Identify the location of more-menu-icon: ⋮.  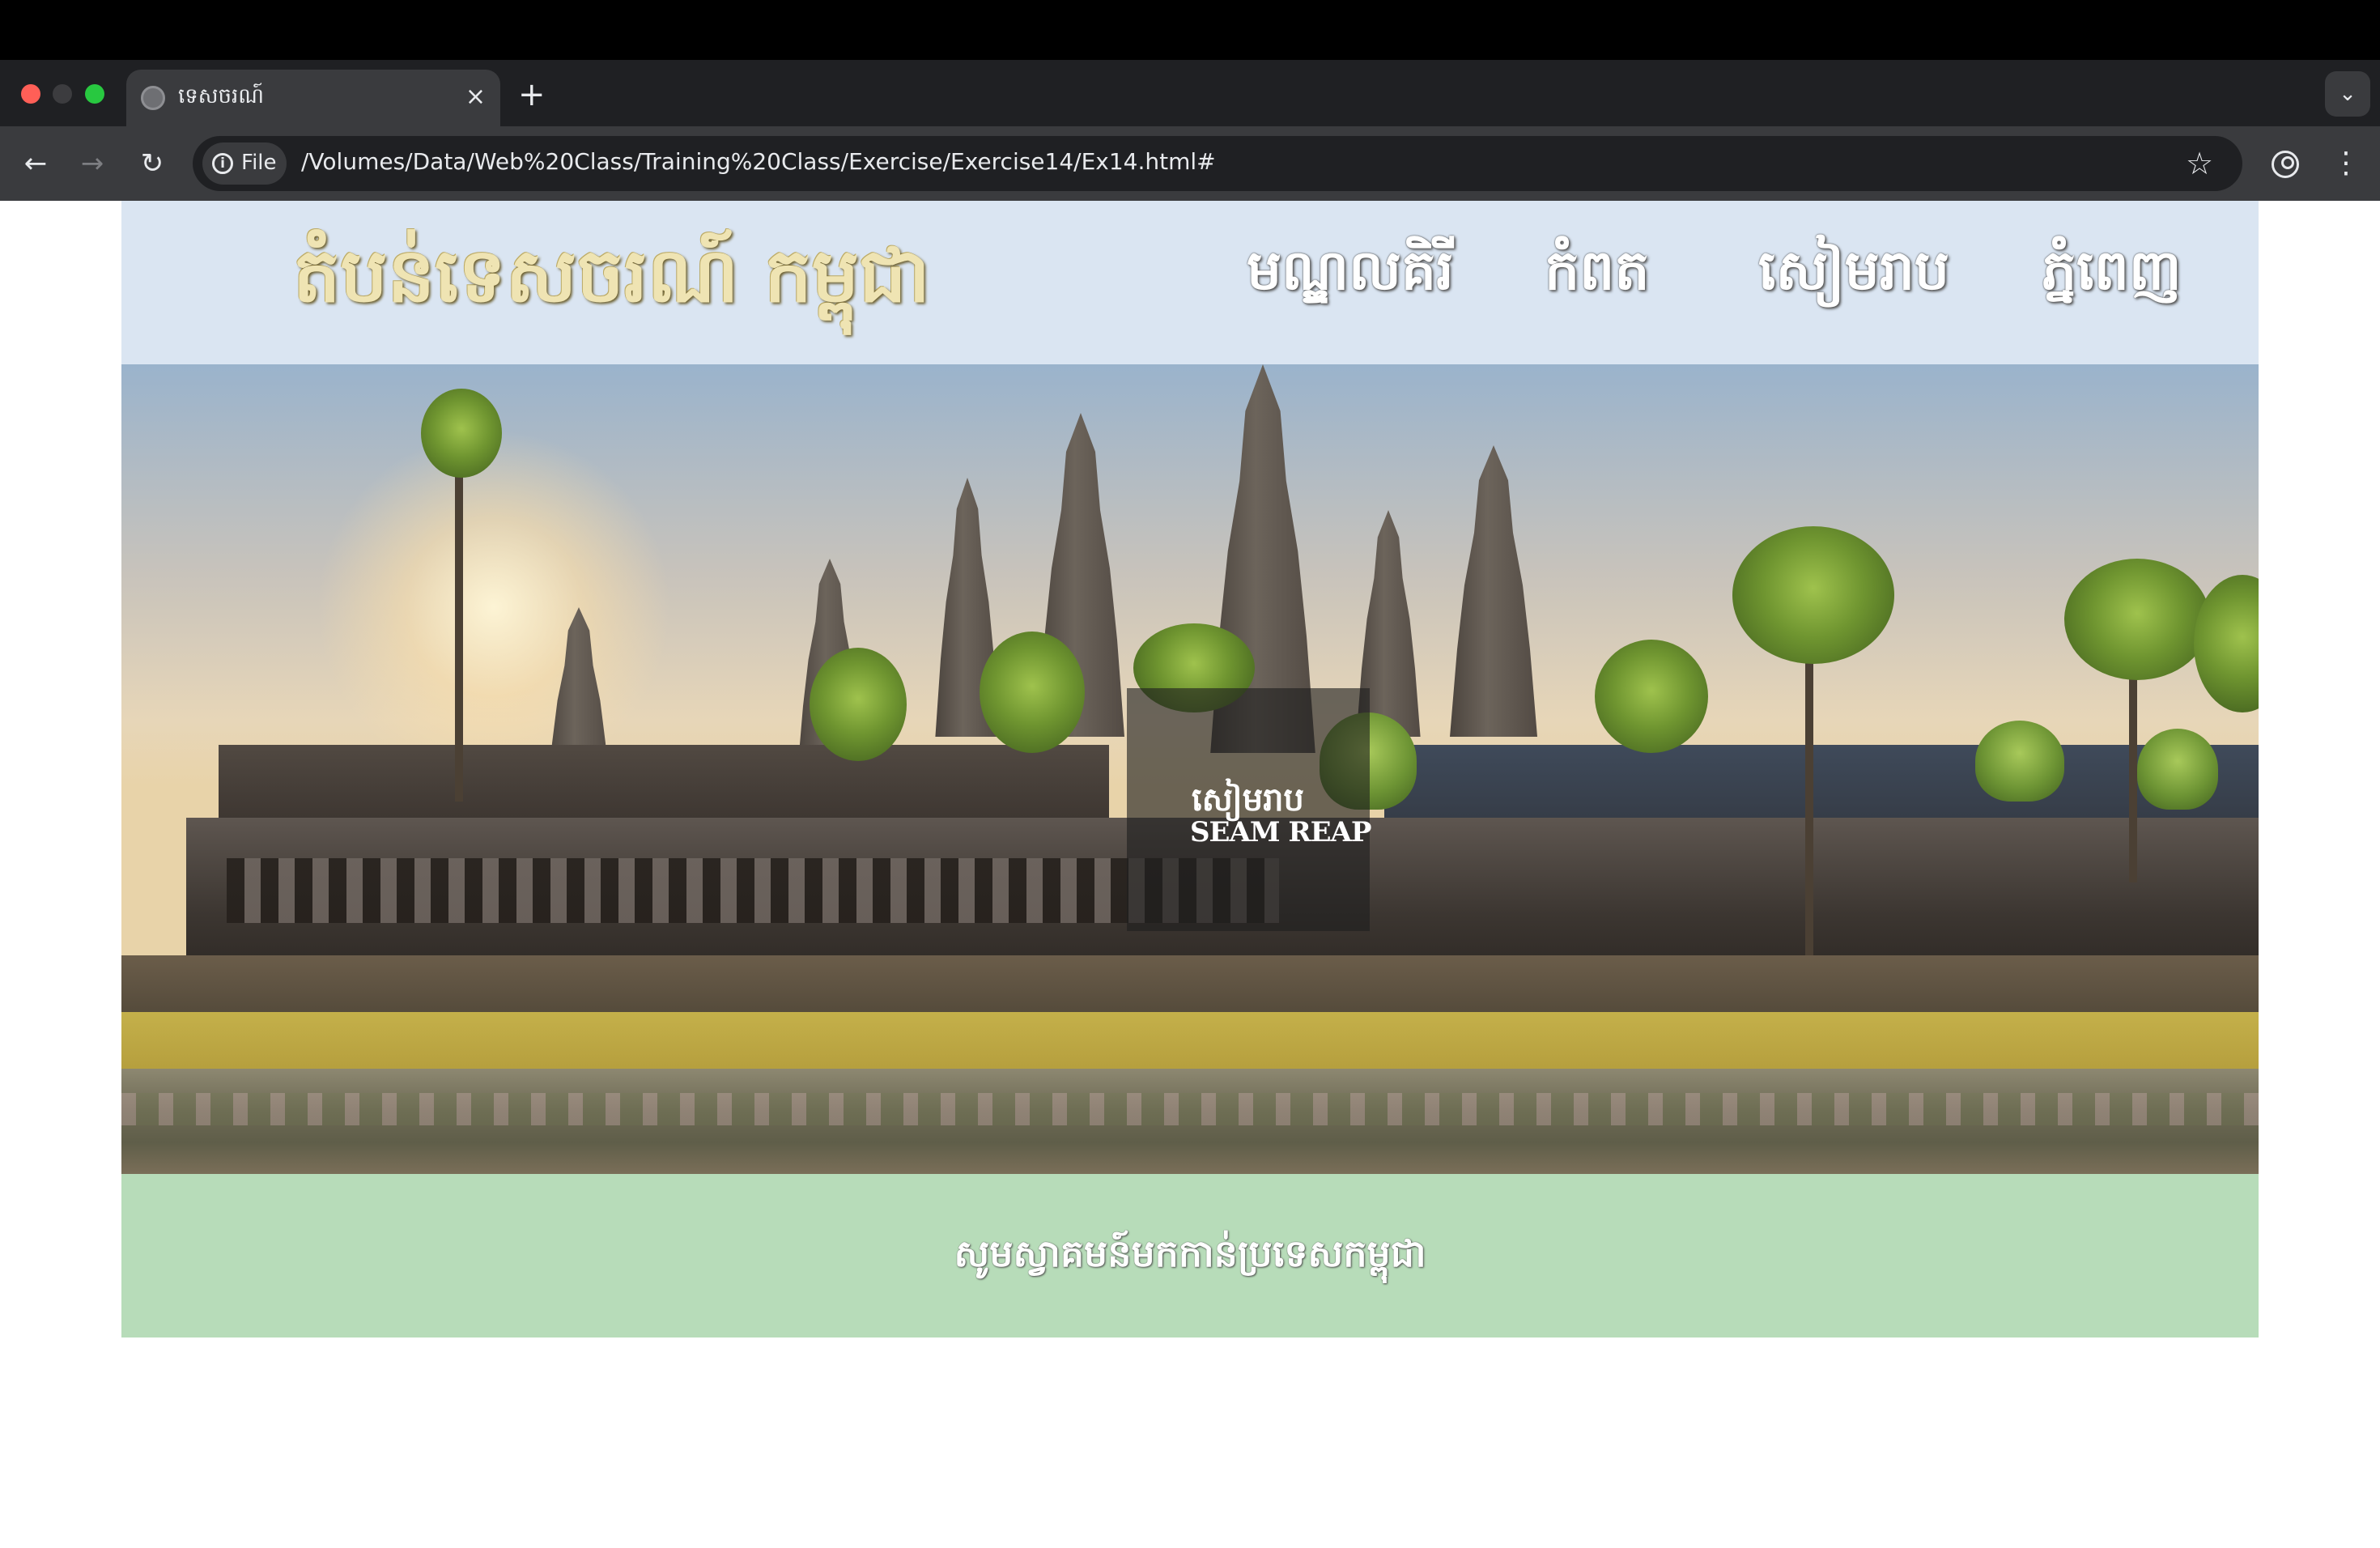
(2346, 164).